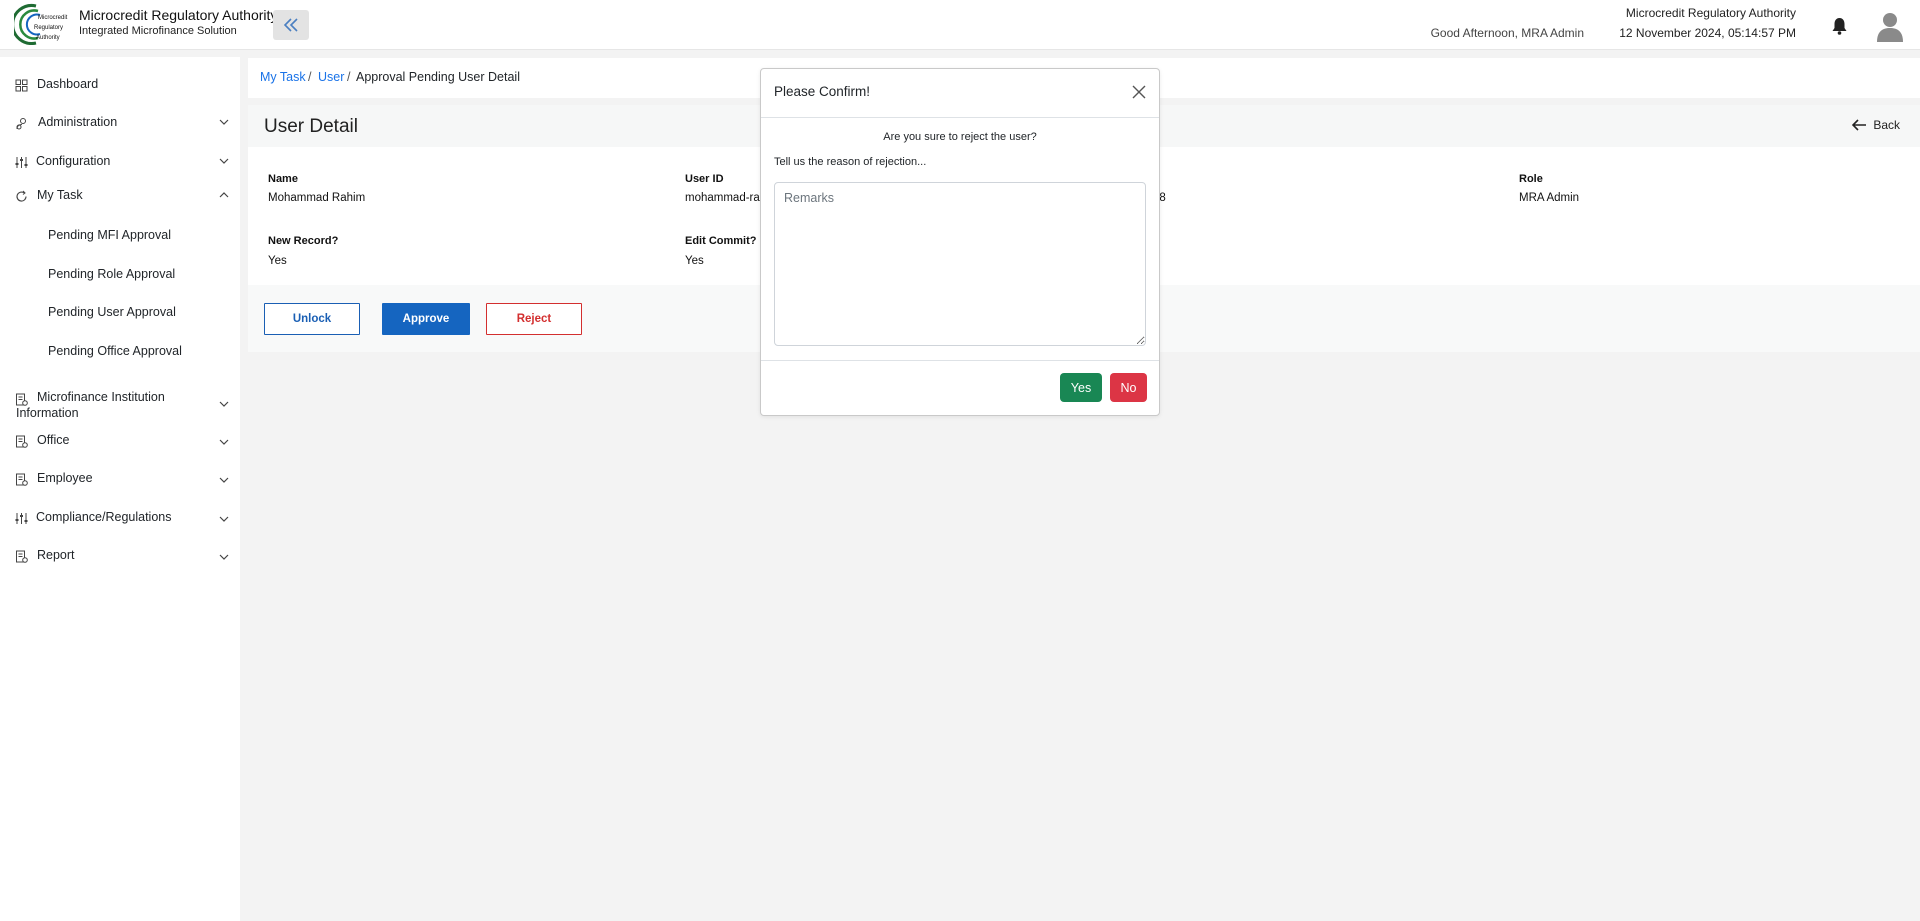 This screenshot has height=921, width=1920. I want to click on sidebar-item-my-task: My Task, so click(120, 197).